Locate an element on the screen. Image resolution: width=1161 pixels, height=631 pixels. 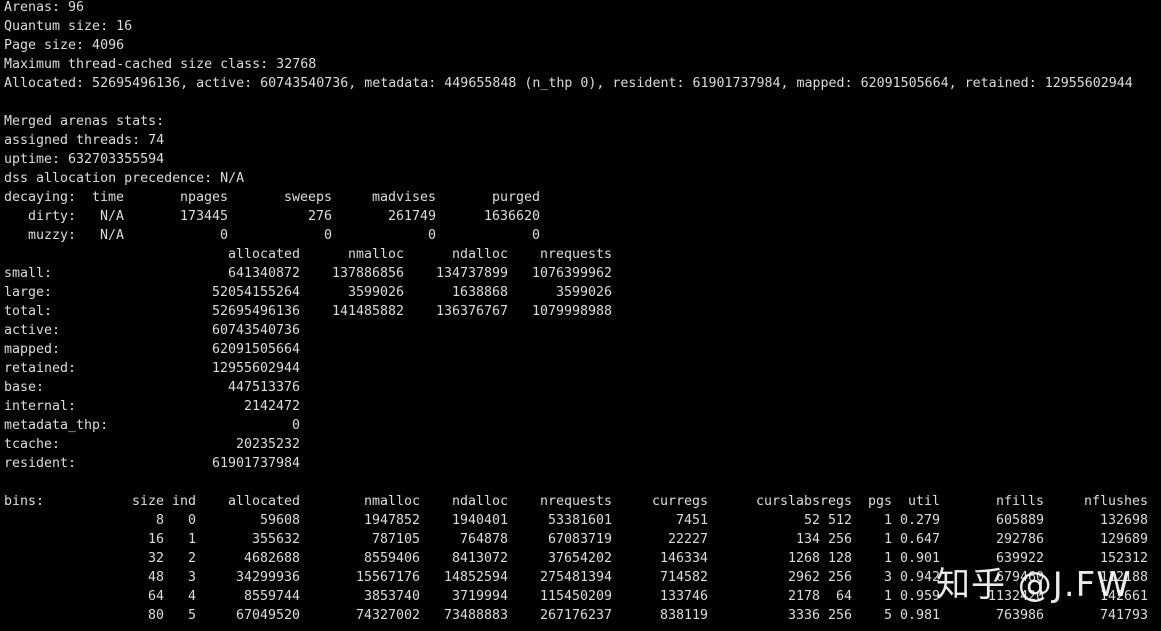
decaying-header-cell: madvises is located at coordinates (403, 197).